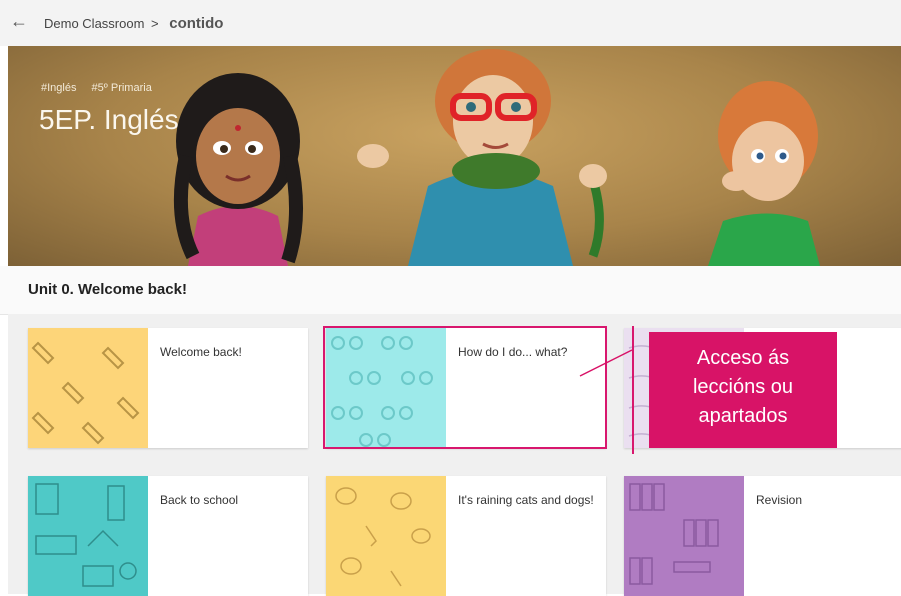 The image size is (901, 596). I want to click on lesson-card: Welcome back!, so click(168, 388).